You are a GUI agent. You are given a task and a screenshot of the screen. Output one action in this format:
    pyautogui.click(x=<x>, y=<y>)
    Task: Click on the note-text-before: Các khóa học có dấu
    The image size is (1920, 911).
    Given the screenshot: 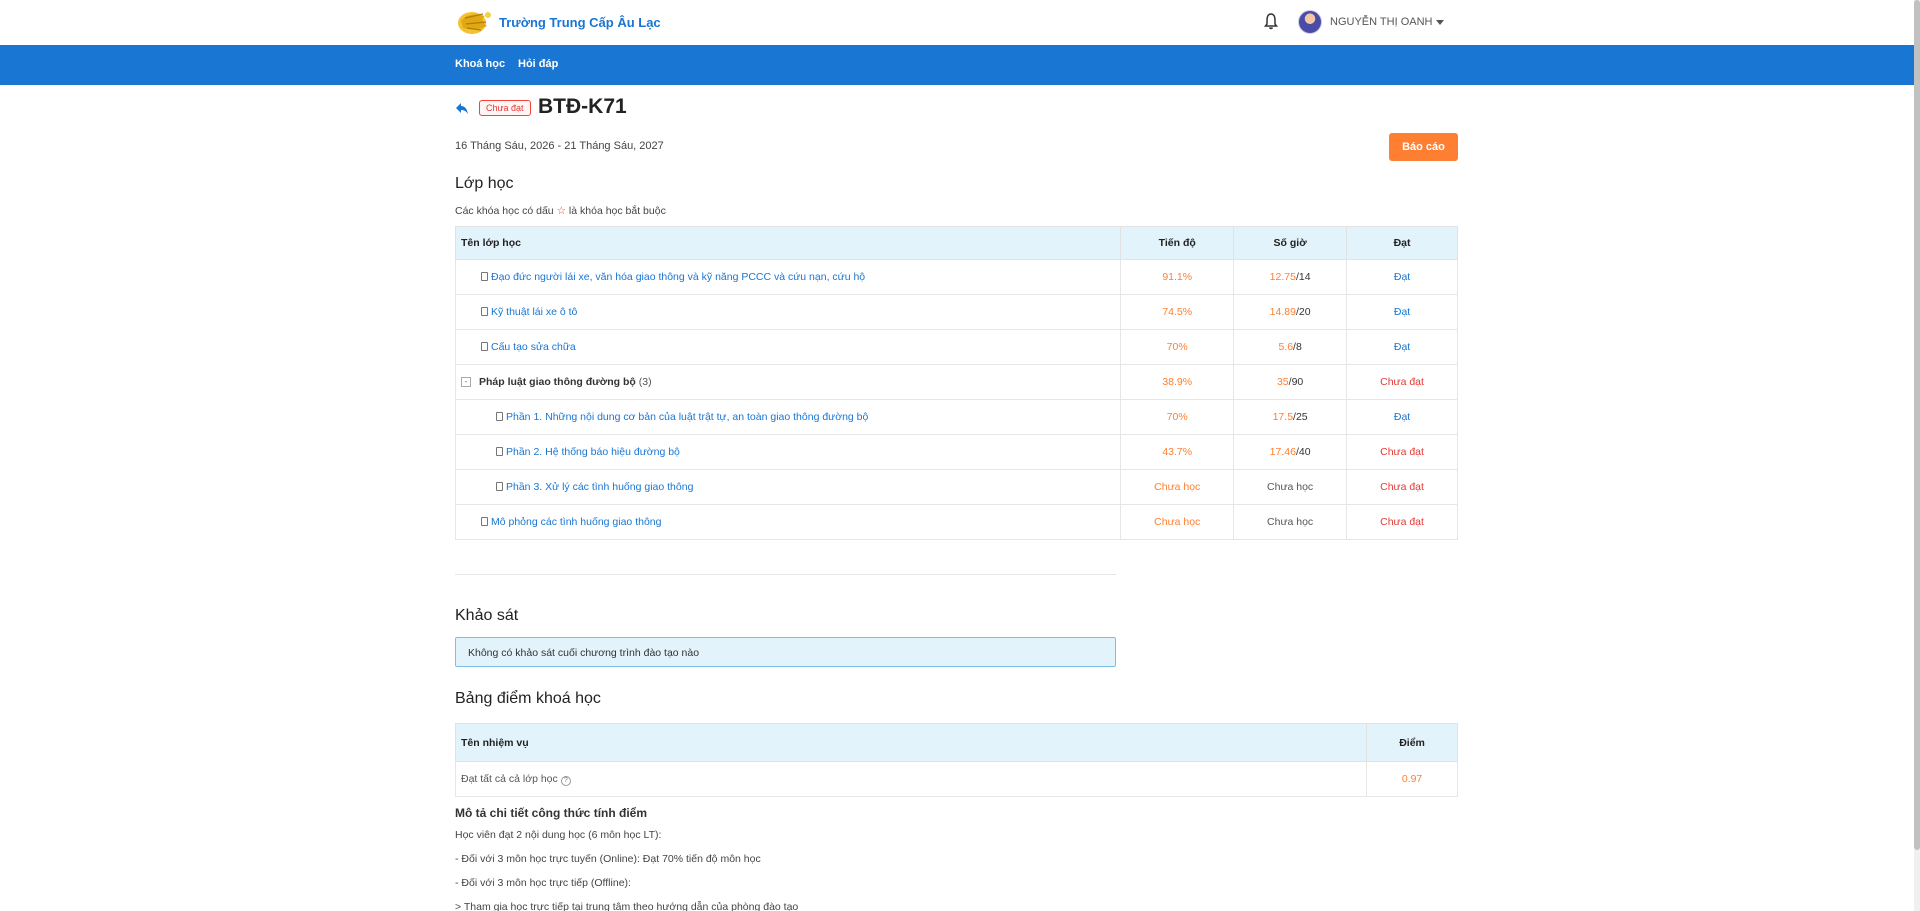 What is the action you would take?
    pyautogui.click(x=504, y=211)
    